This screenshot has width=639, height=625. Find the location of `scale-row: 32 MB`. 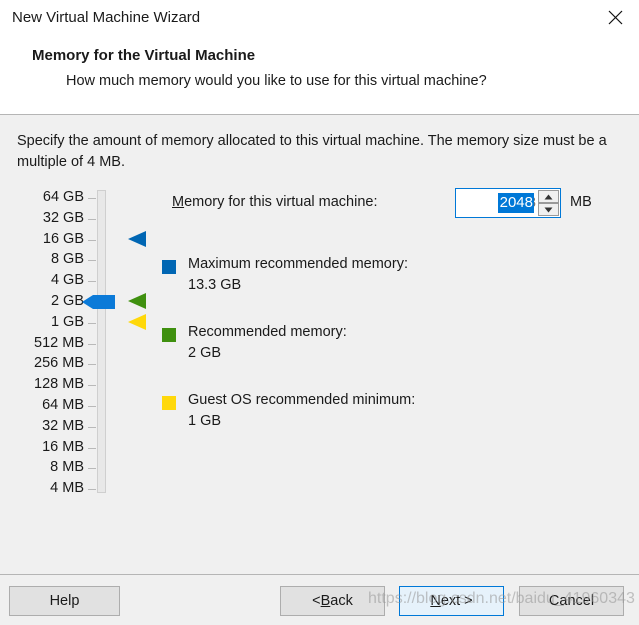

scale-row: 32 MB is located at coordinates (60, 427).